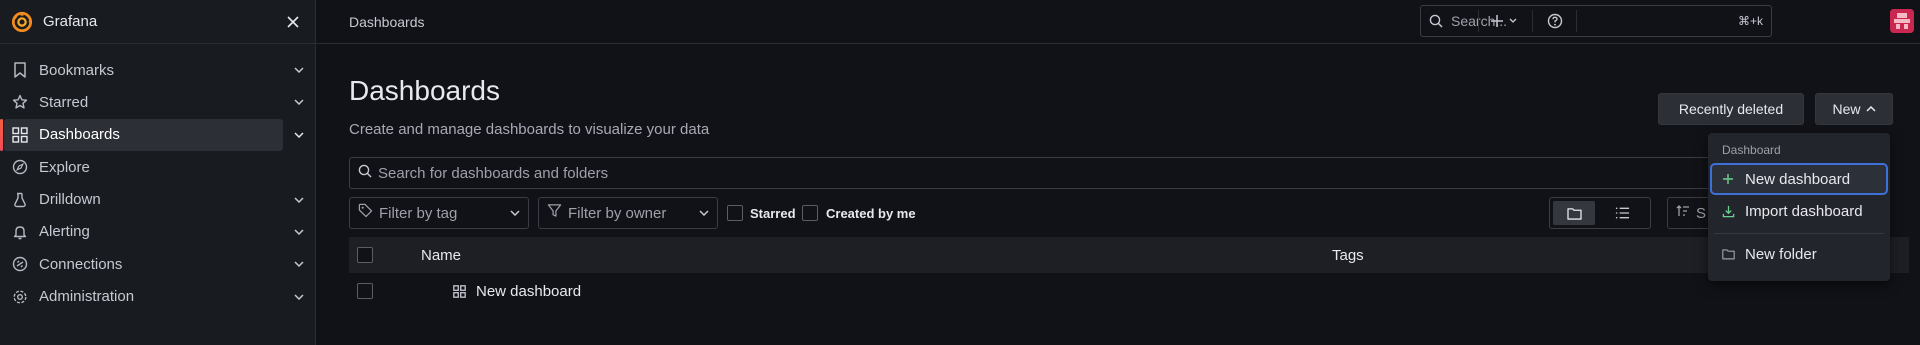 The width and height of the screenshot is (1920, 345). What do you see at coordinates (1683, 213) in the screenshot?
I see `sort-icon` at bounding box center [1683, 213].